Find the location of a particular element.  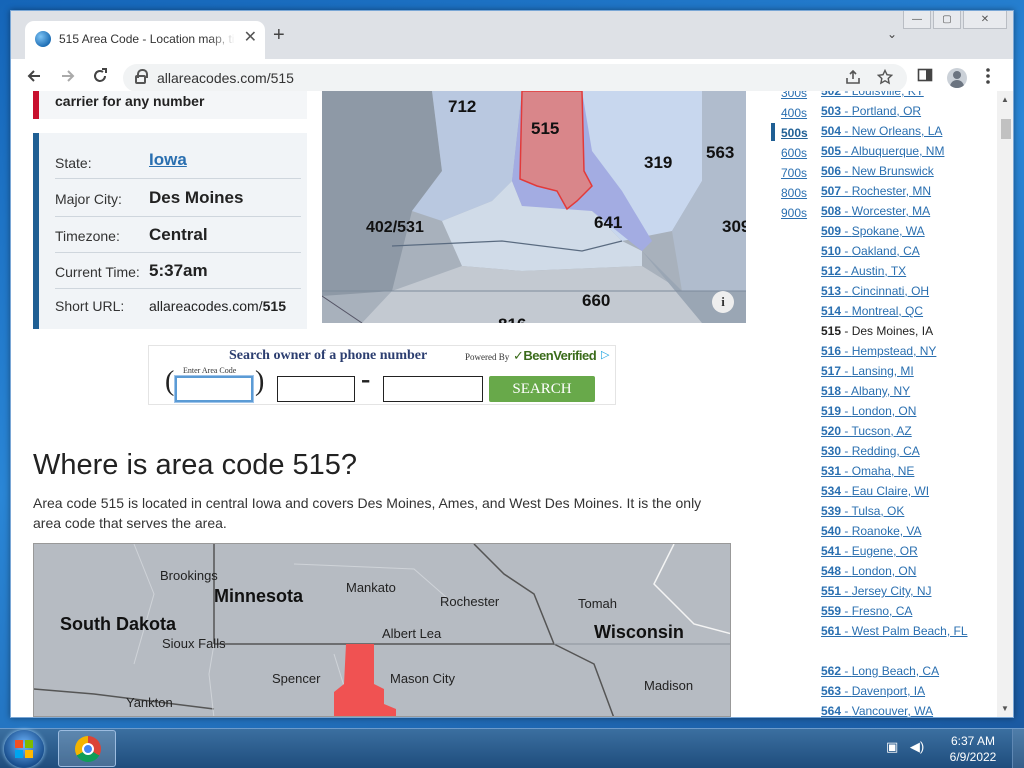

area-code-item-505: 505 - Albuquerque, NM is located at coordinates (896, 151).